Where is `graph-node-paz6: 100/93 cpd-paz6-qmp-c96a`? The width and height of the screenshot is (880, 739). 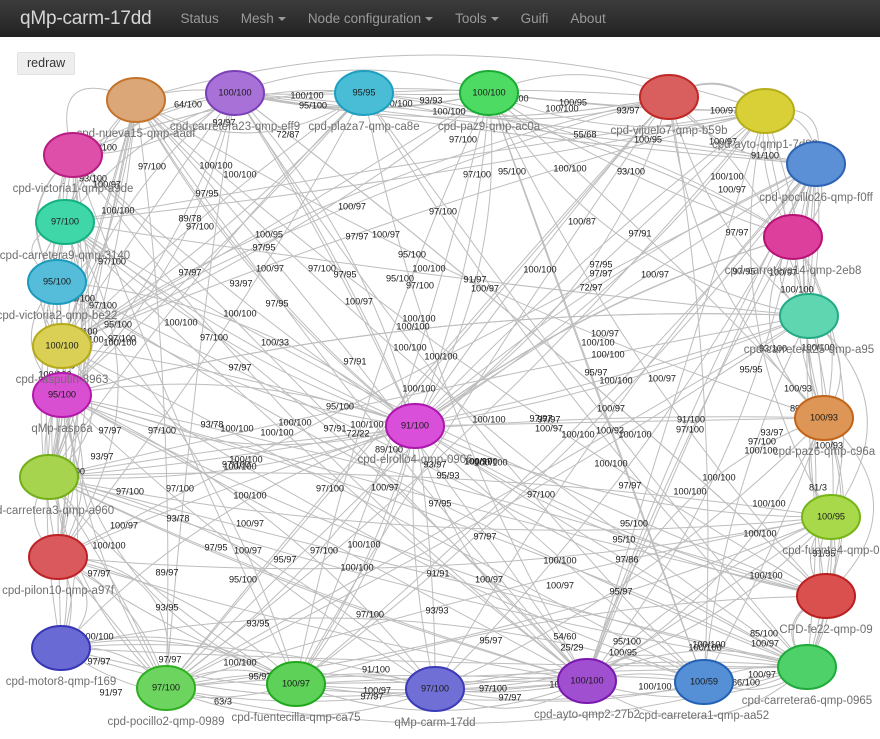
graph-node-paz6: 100/93 cpd-paz6-qmp-c96a is located at coordinates (824, 426).